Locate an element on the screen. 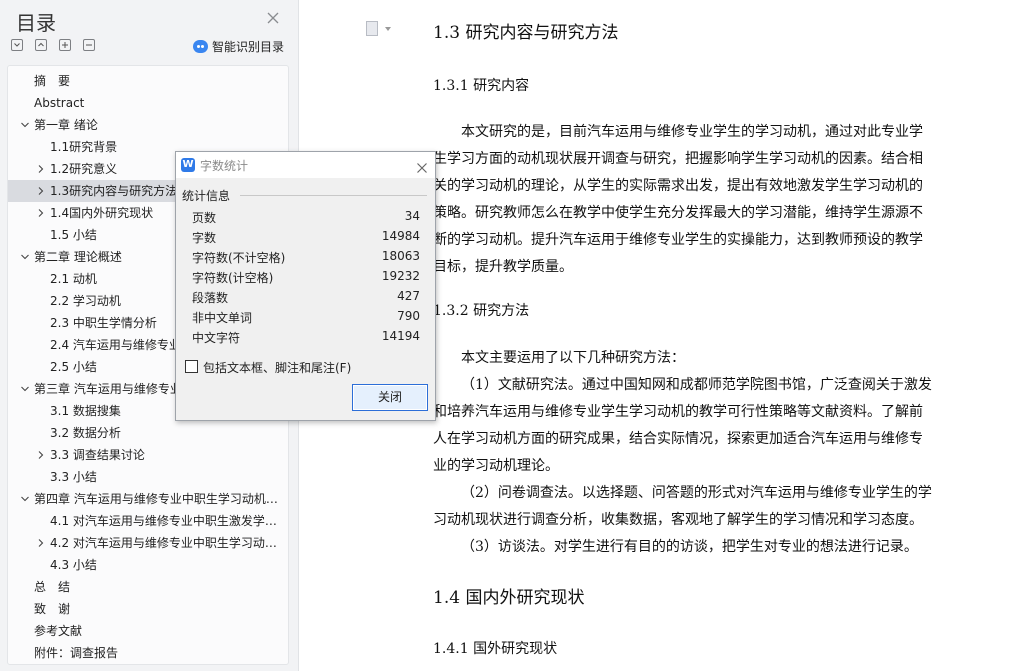 Image resolution: width=1035 pixels, height=671 pixels. toc-title: 目录 is located at coordinates (36, 23).